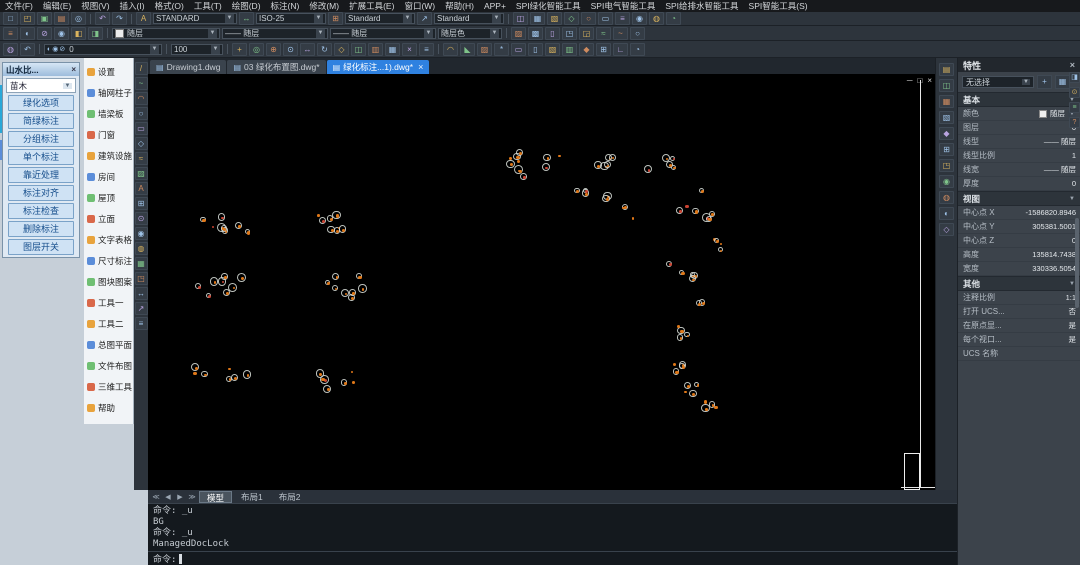 The image size is (1080, 565). I want to click on property-row: 在原点显... 是, so click(1019, 326).